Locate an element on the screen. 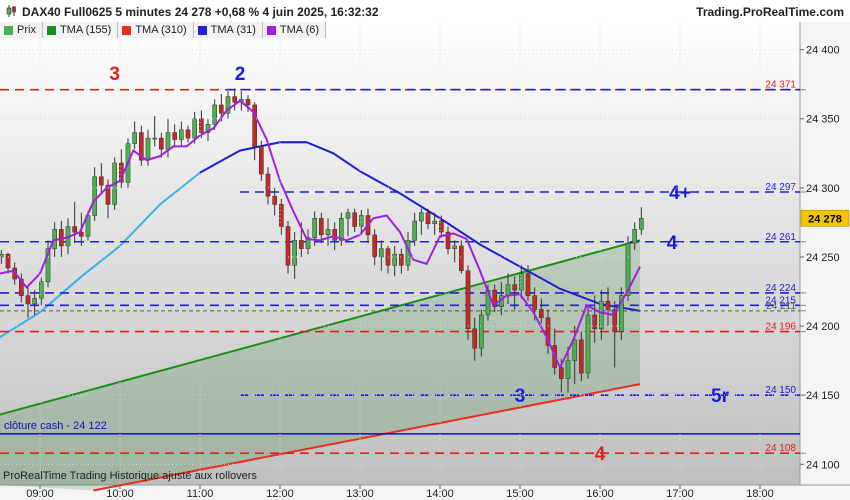 The image size is (850, 500). legend-item-tma310: TMA (310) is located at coordinates (156, 30).